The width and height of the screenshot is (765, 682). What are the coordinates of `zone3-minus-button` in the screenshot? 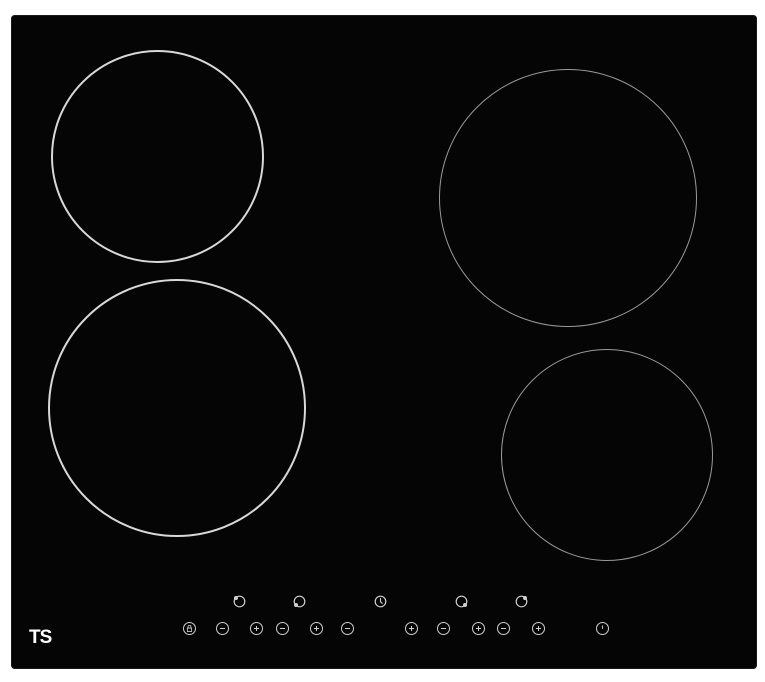 It's located at (443, 628).